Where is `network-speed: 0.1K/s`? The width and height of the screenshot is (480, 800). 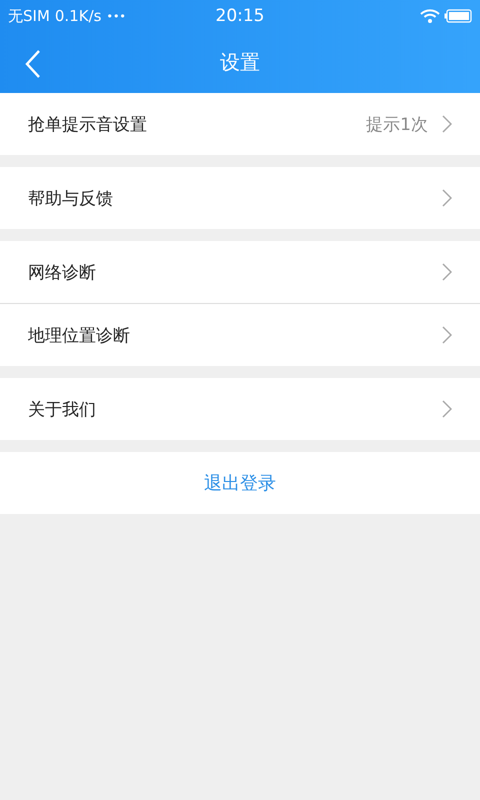
network-speed: 0.1K/s is located at coordinates (78, 16).